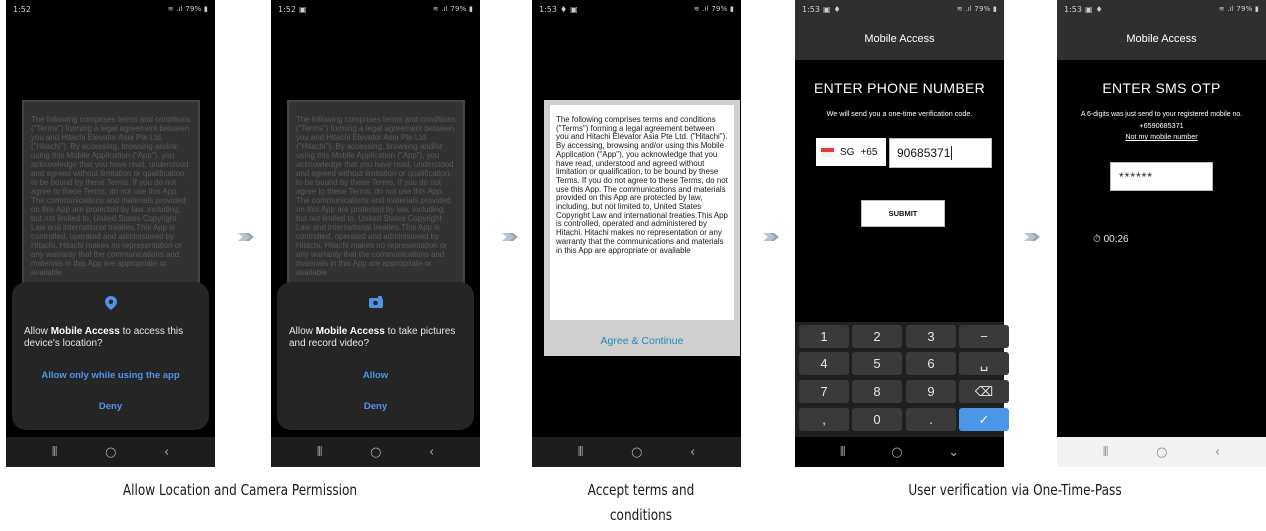 The image size is (1266, 531). Describe the element at coordinates (984, 419) in the screenshot. I see `key-done: ✓` at that location.